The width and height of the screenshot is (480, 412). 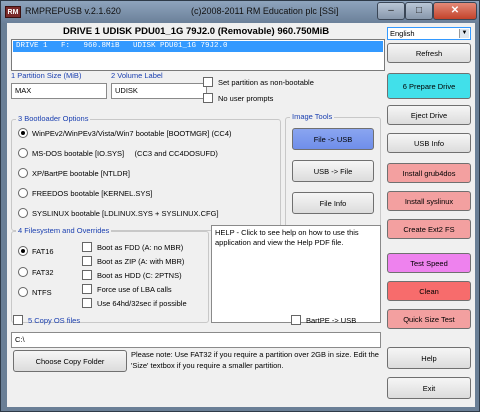 I want to click on override-fdd-checkbox: Boot as FDD (A: no MBR), so click(x=132, y=247).